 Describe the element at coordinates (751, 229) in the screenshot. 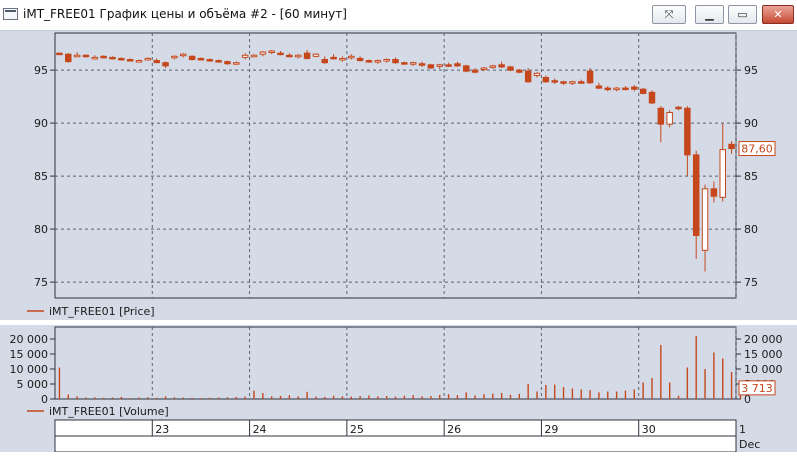

I see `price-tick-label-right: 80` at that location.